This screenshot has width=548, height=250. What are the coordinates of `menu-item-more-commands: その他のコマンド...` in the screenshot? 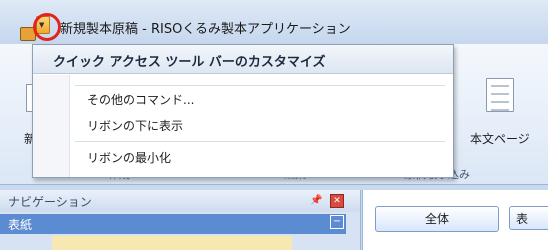 It's located at (140, 99).